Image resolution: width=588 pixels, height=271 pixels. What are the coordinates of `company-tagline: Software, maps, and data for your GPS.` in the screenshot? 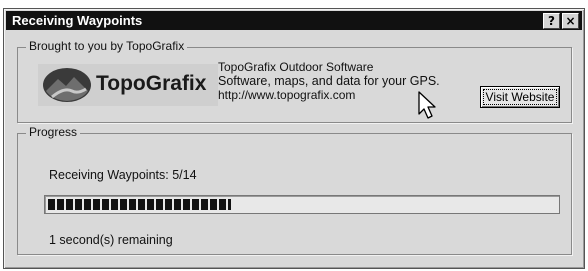 It's located at (329, 81).